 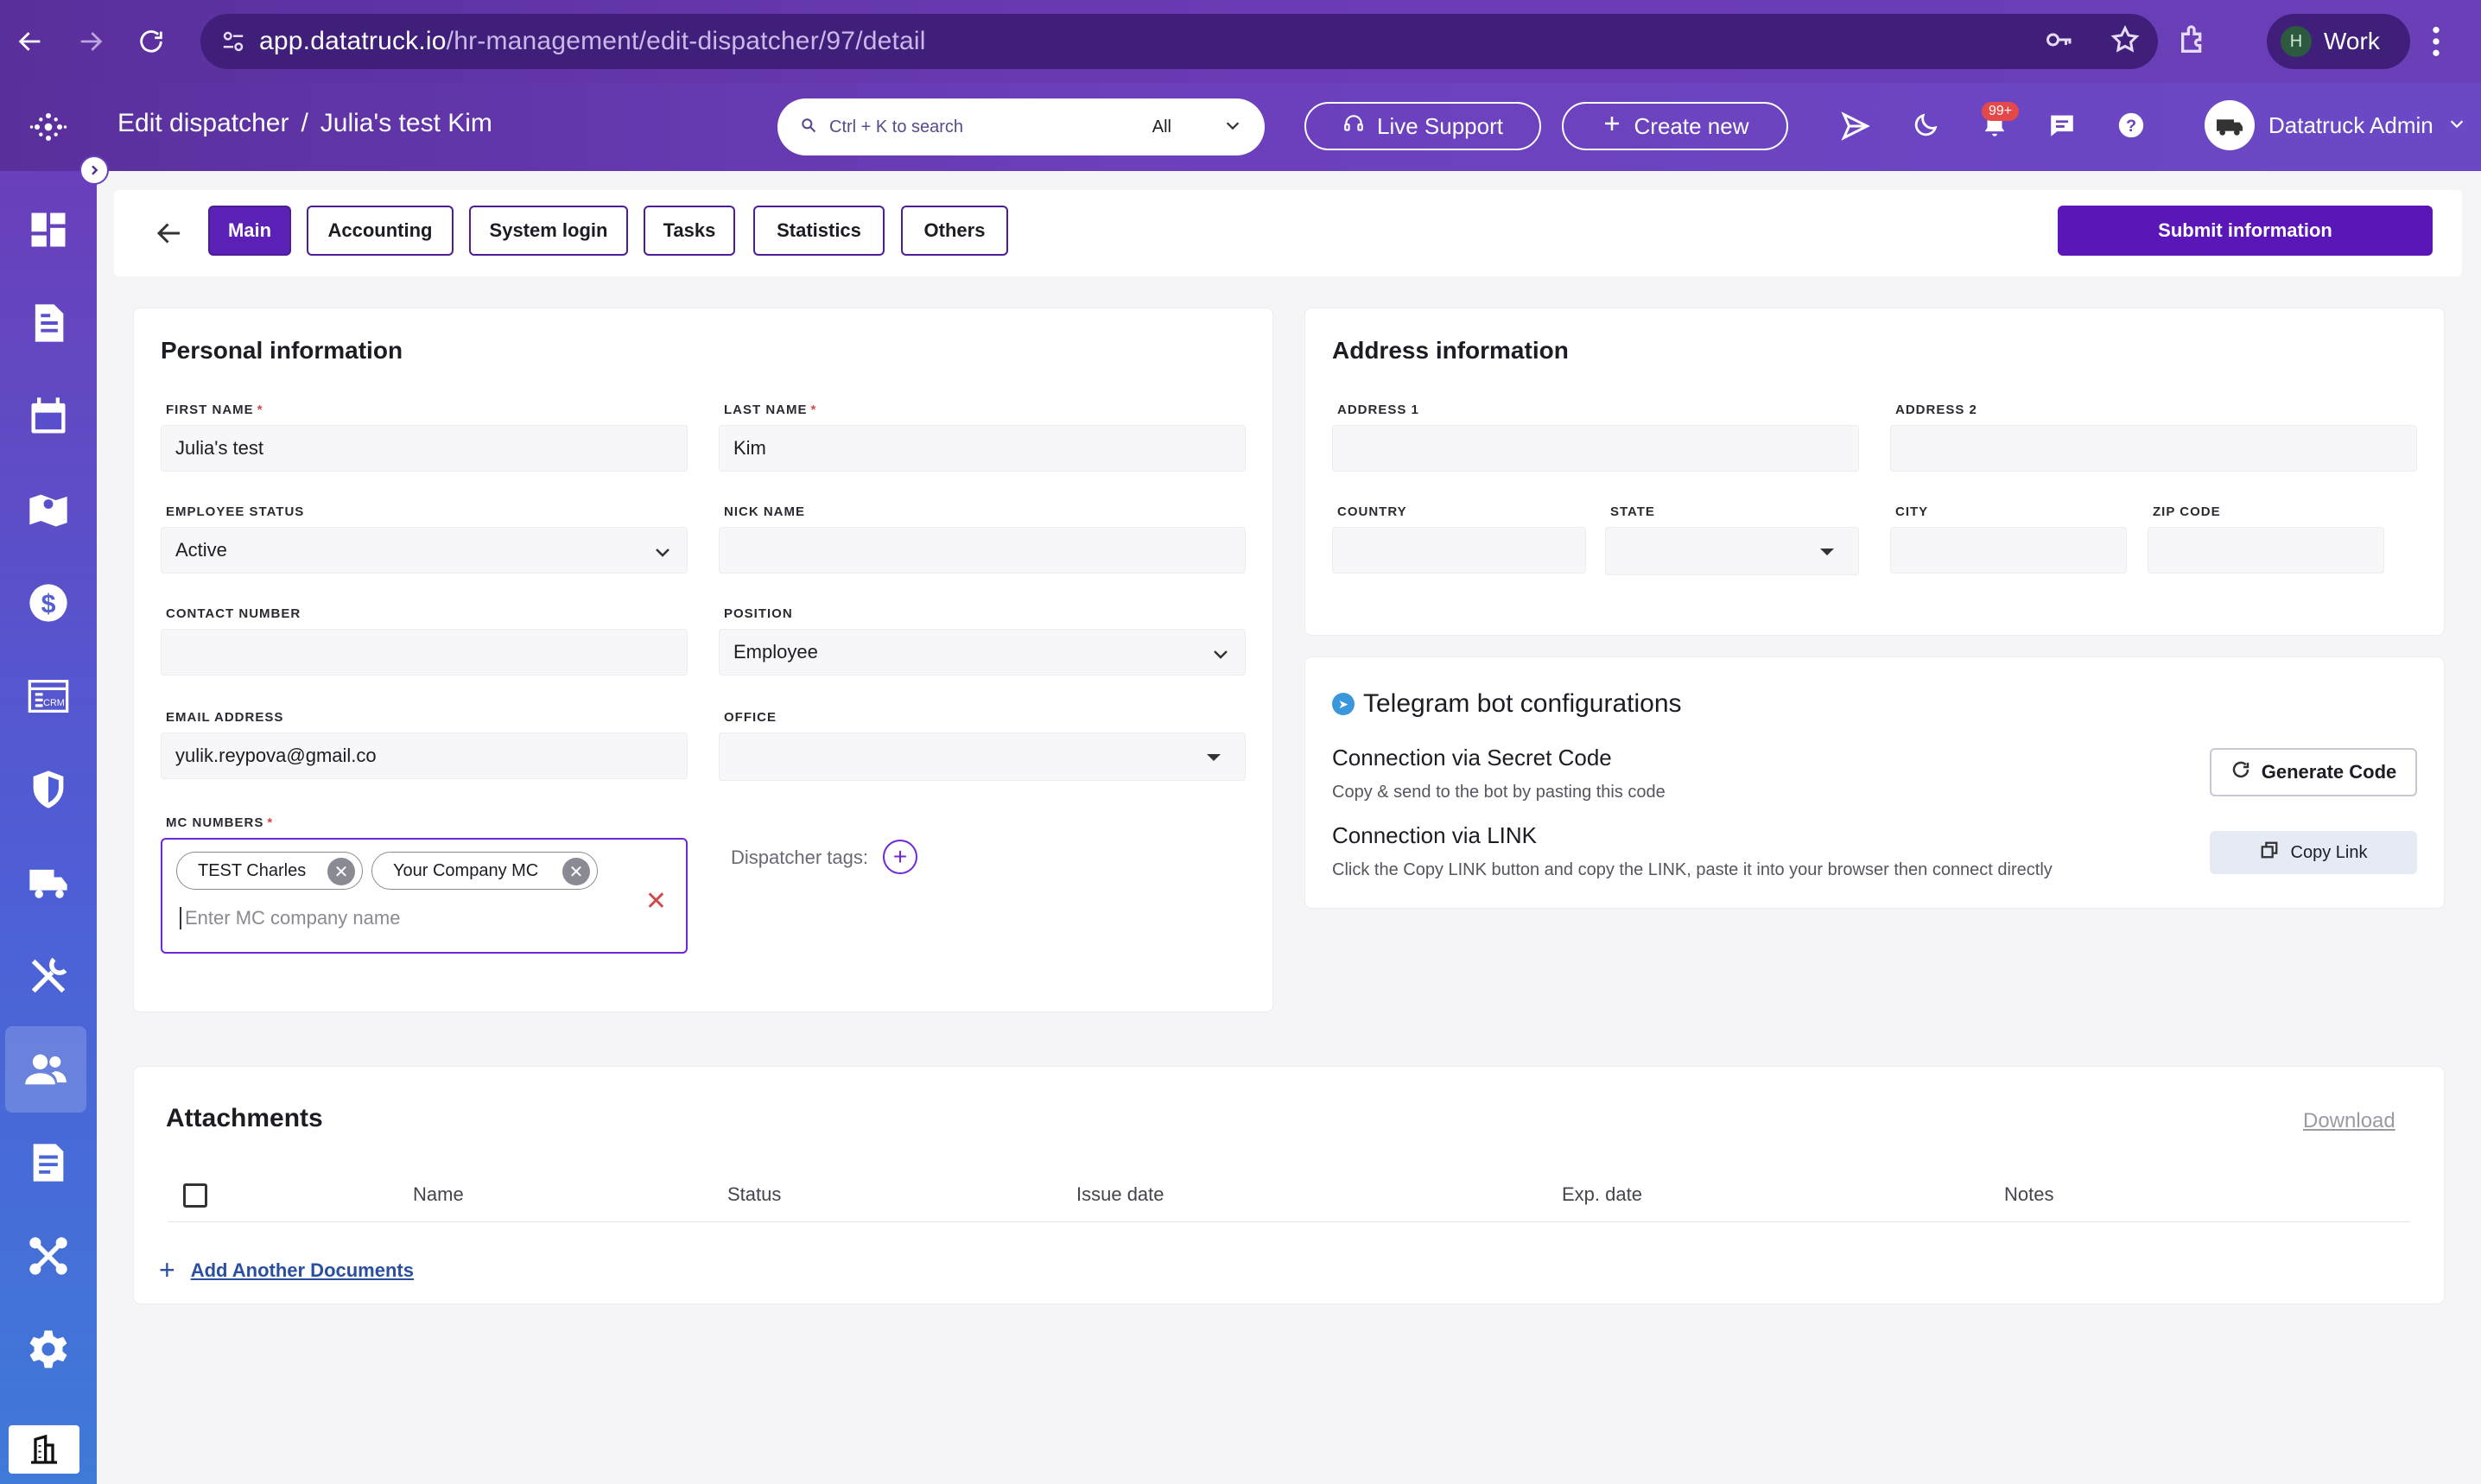 I want to click on search-input: Ctrl + K to search, so click(x=990, y=127).